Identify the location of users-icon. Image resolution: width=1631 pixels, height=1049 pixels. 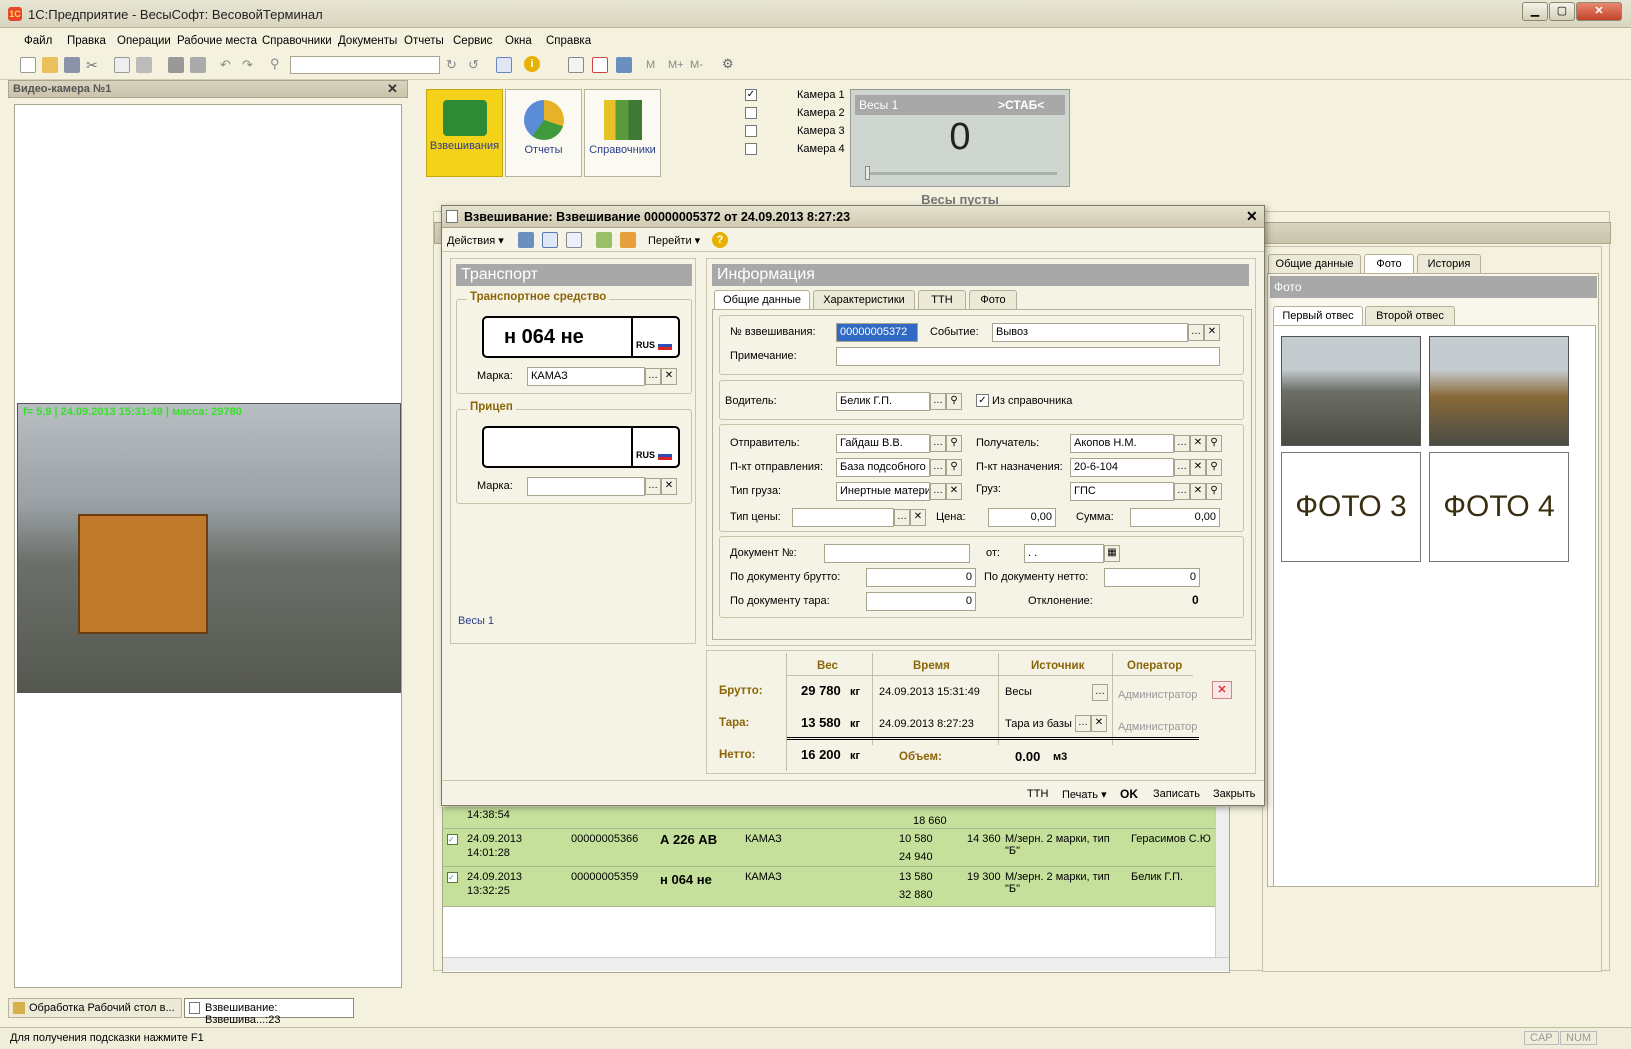
(624, 65).